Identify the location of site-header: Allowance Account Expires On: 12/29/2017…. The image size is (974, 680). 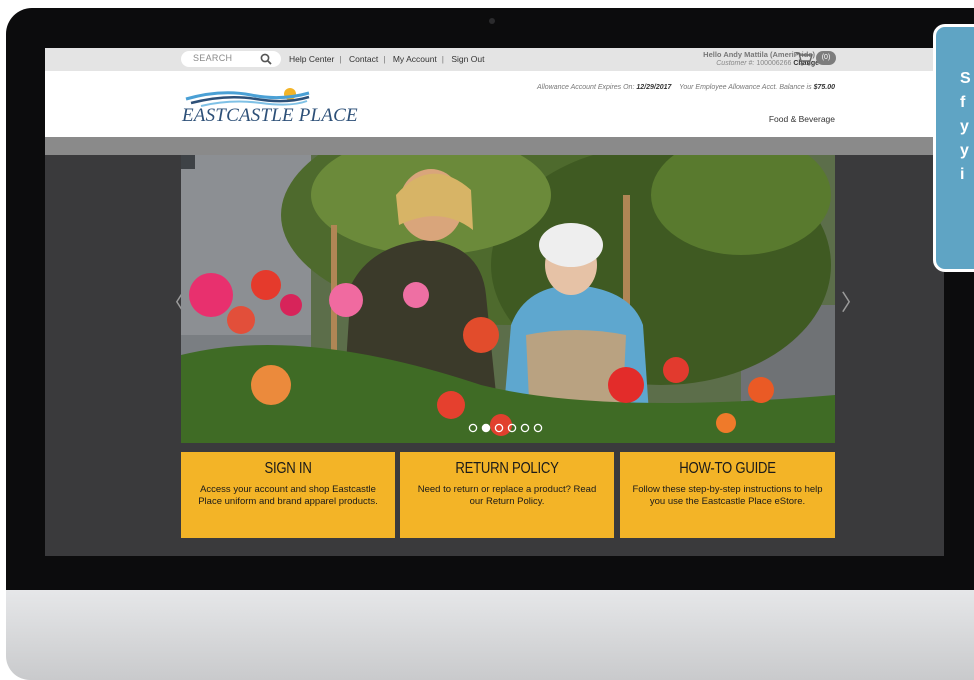
(494, 104).